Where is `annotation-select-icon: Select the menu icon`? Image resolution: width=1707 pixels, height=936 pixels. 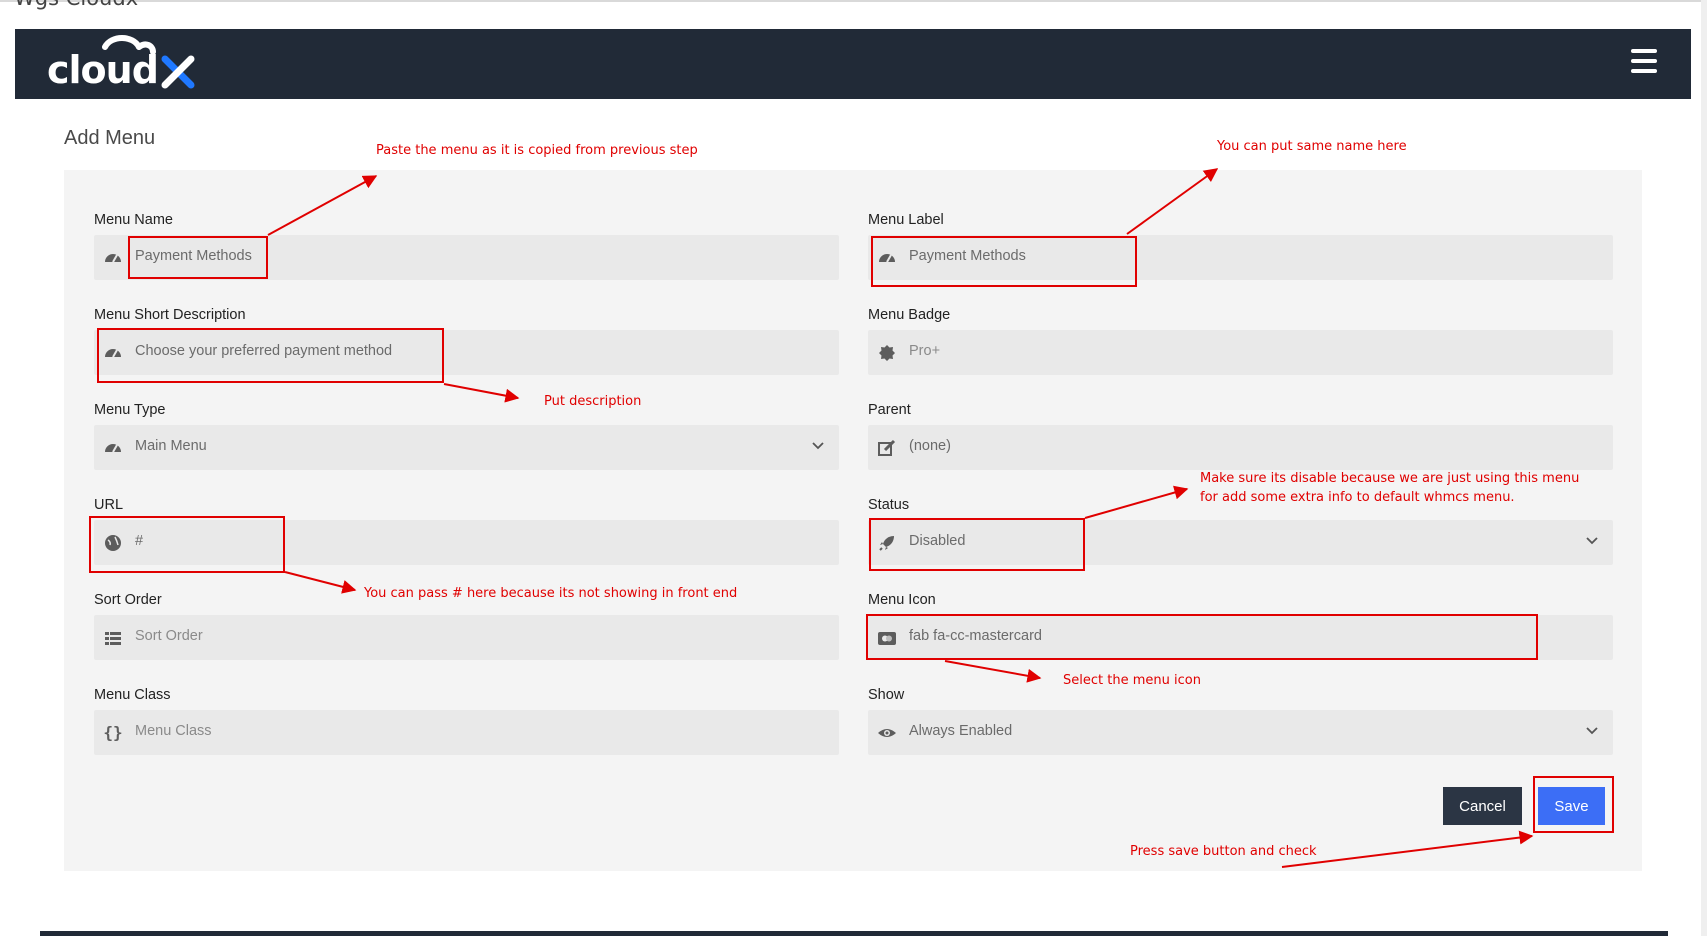 annotation-select-icon: Select the menu icon is located at coordinates (1132, 680).